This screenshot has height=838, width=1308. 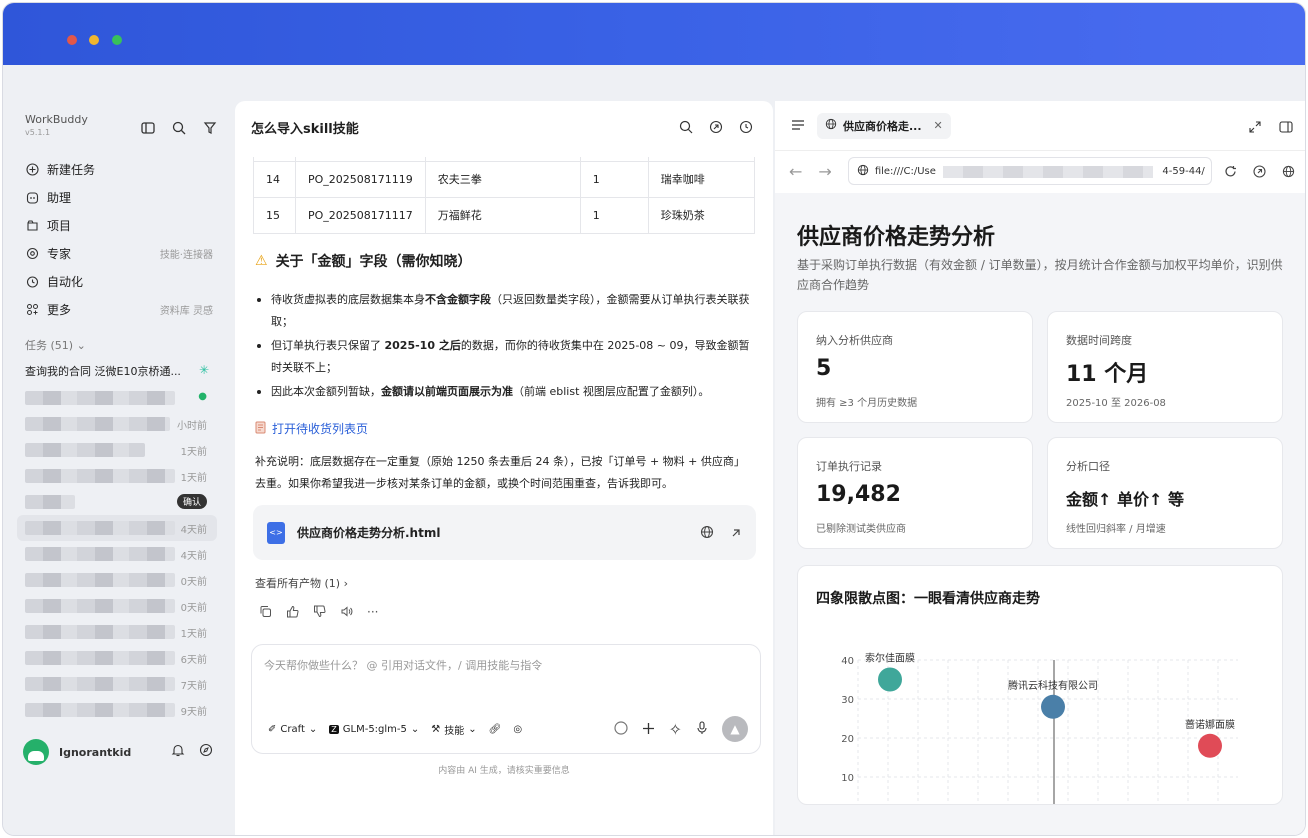 What do you see at coordinates (117, 502) in the screenshot?
I see `task-row: 确认` at bounding box center [117, 502].